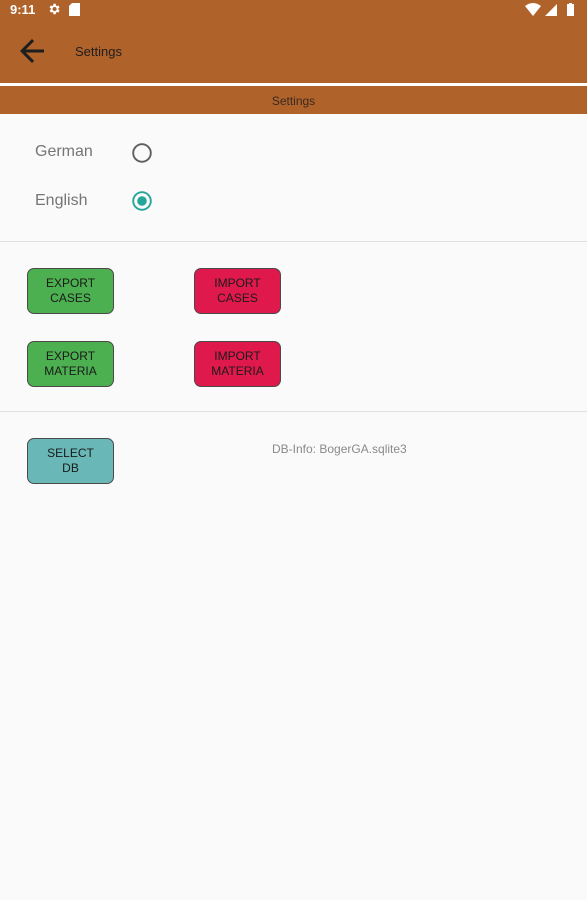  What do you see at coordinates (74, 9) in the screenshot?
I see `sd-card-icon` at bounding box center [74, 9].